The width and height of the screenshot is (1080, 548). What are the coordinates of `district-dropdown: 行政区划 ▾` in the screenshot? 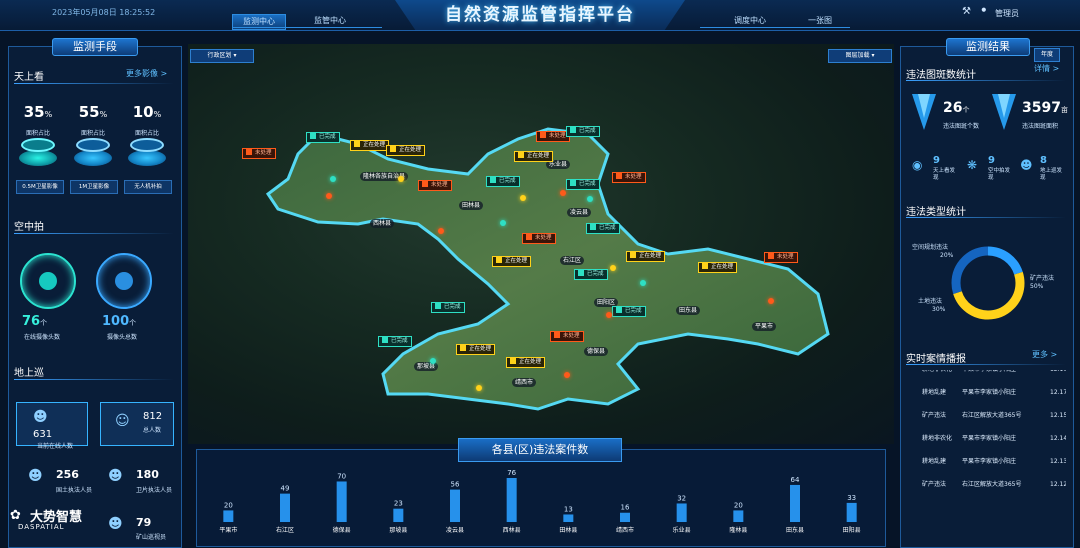 It's located at (222, 56).